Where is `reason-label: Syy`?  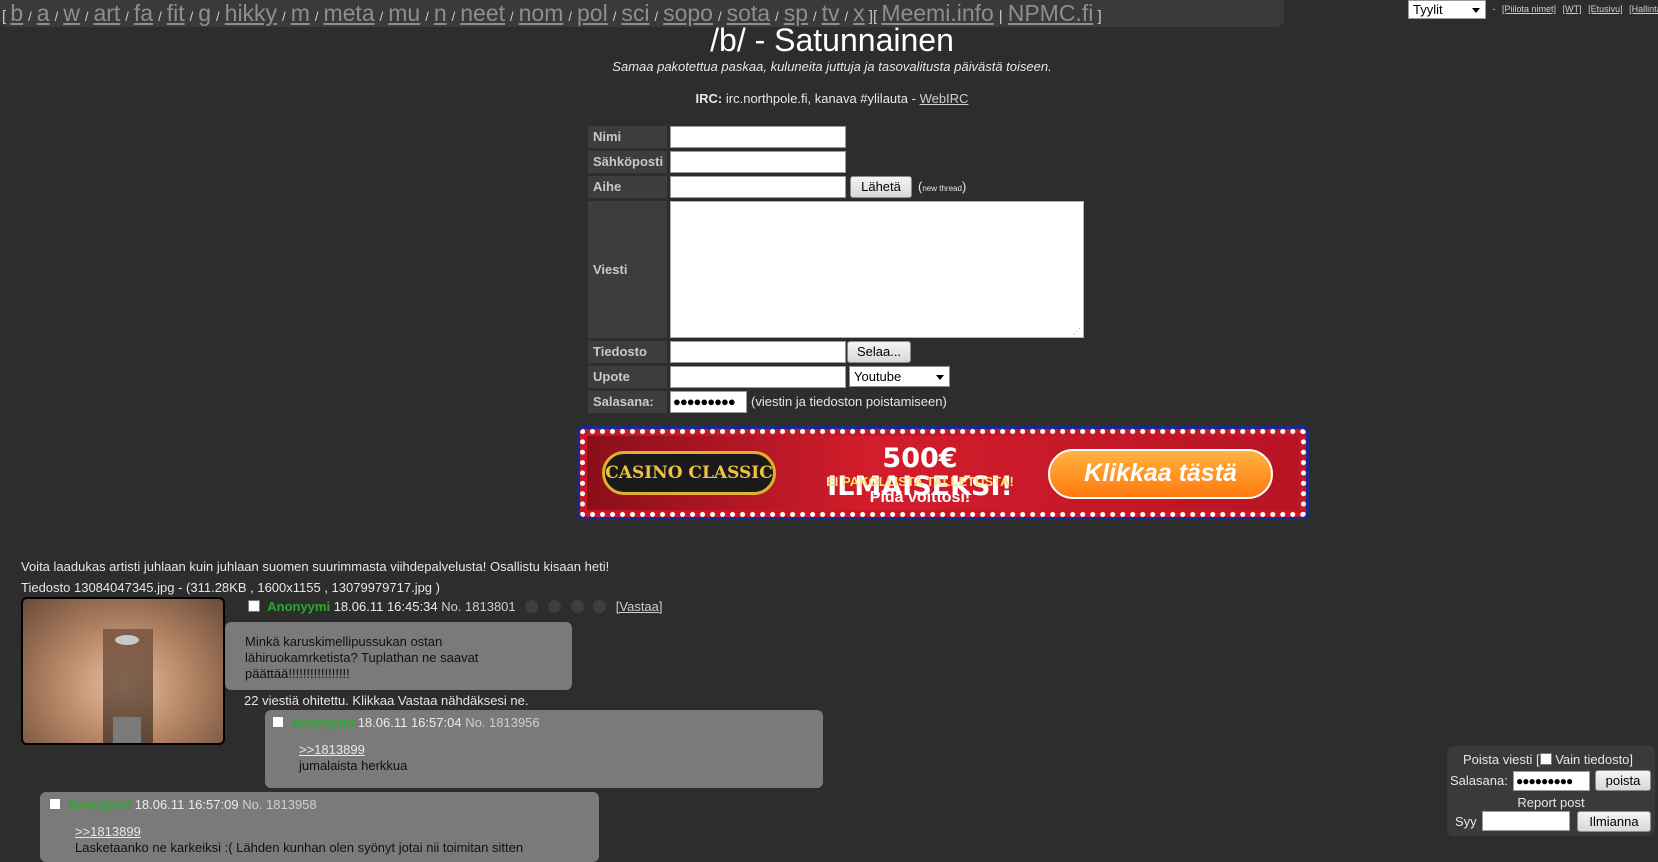
reason-label: Syy is located at coordinates (1466, 821).